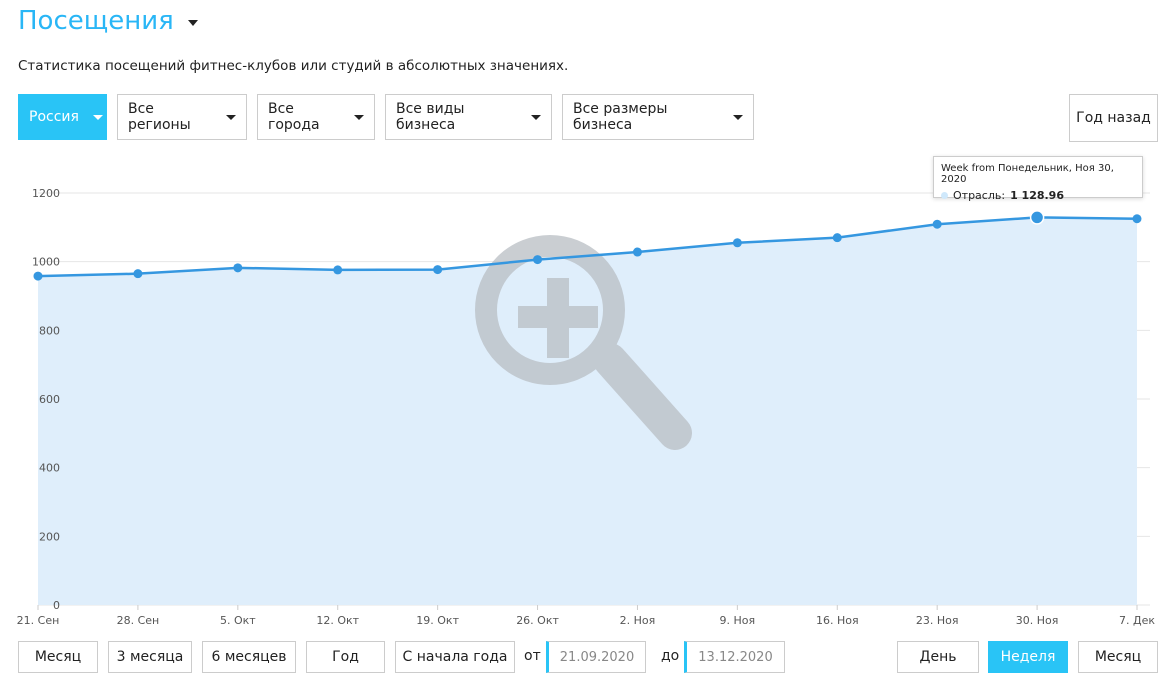  What do you see at coordinates (49, 330) in the screenshot?
I see `y-tick-label: 800` at bounding box center [49, 330].